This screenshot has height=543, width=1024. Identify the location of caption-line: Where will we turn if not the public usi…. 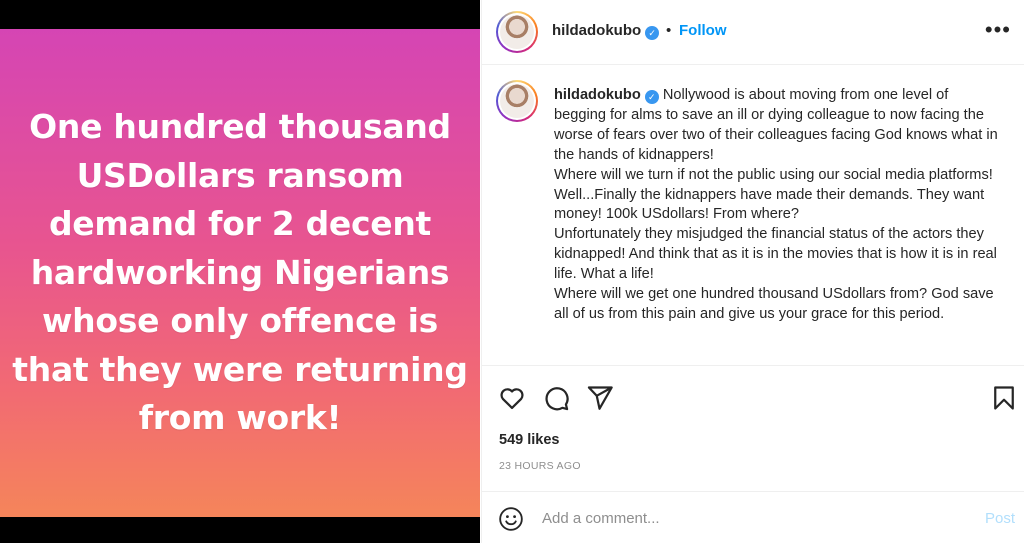
(773, 174).